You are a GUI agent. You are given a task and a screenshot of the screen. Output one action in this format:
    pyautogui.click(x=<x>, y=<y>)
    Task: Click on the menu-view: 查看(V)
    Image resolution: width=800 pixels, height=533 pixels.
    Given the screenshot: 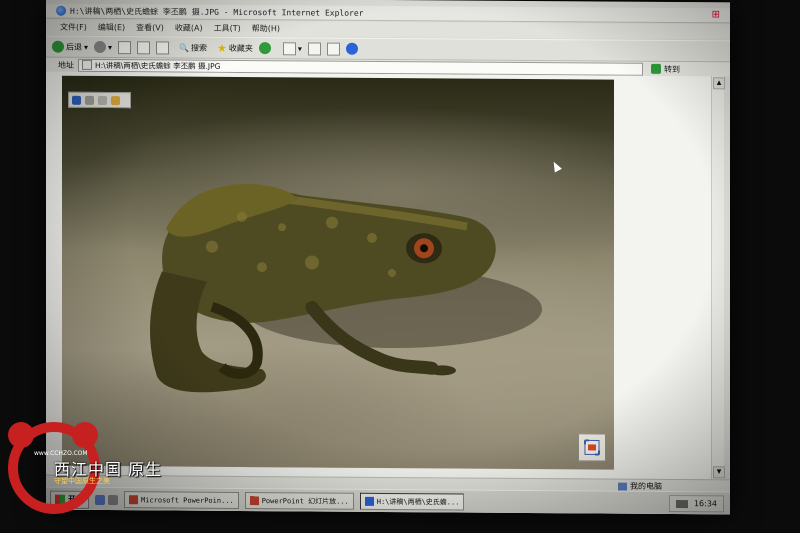 What is the action you would take?
    pyautogui.click(x=150, y=27)
    